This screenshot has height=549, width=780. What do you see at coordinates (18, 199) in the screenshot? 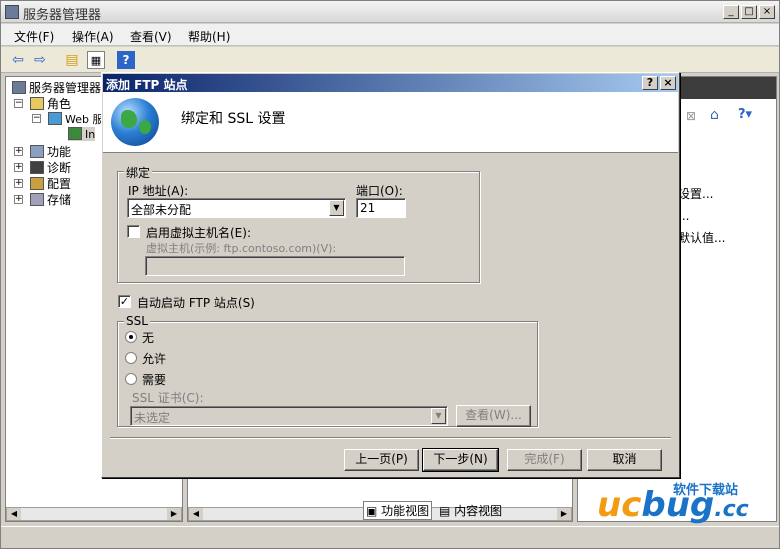
I see `expand-storage-icon: +` at bounding box center [18, 199].